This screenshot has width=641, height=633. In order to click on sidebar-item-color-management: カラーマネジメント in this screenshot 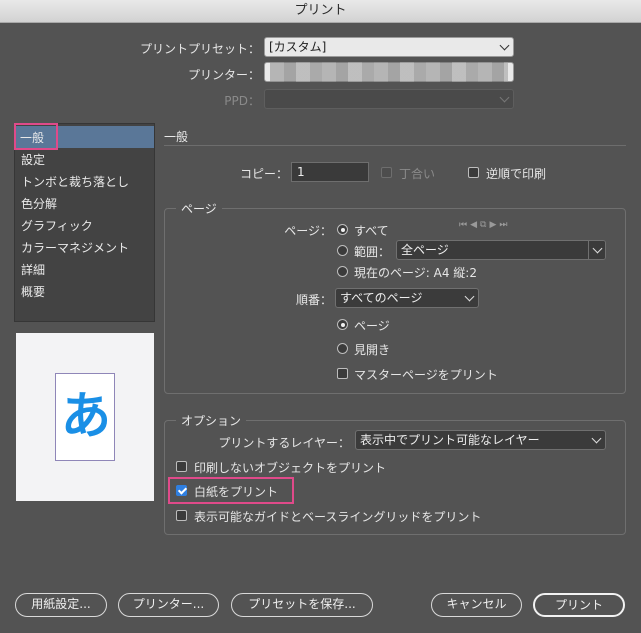, I will do `click(75, 247)`.